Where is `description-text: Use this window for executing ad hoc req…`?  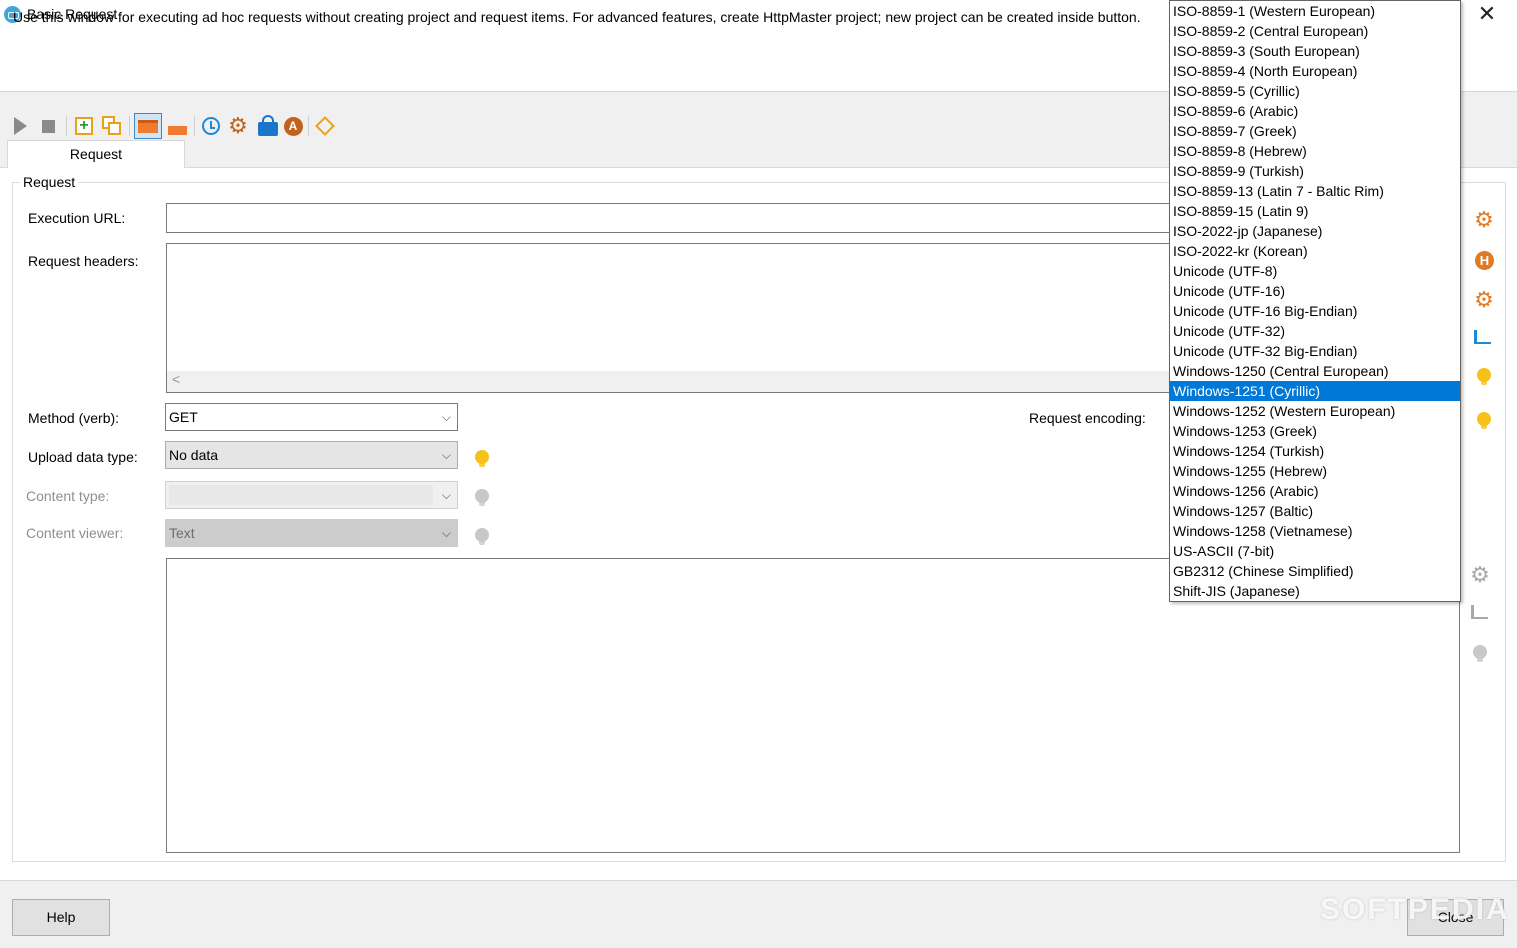
description-text: Use this window for executing ad hoc req… is located at coordinates (577, 17).